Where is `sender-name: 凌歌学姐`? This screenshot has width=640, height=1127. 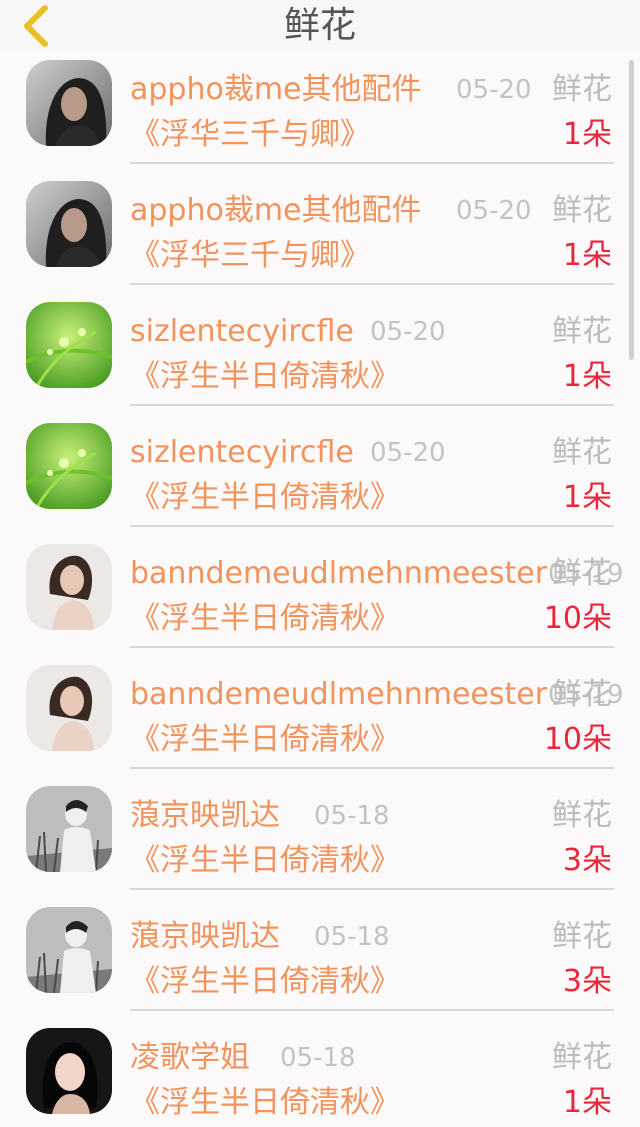
sender-name: 凌歌学姐 is located at coordinates (190, 1057).